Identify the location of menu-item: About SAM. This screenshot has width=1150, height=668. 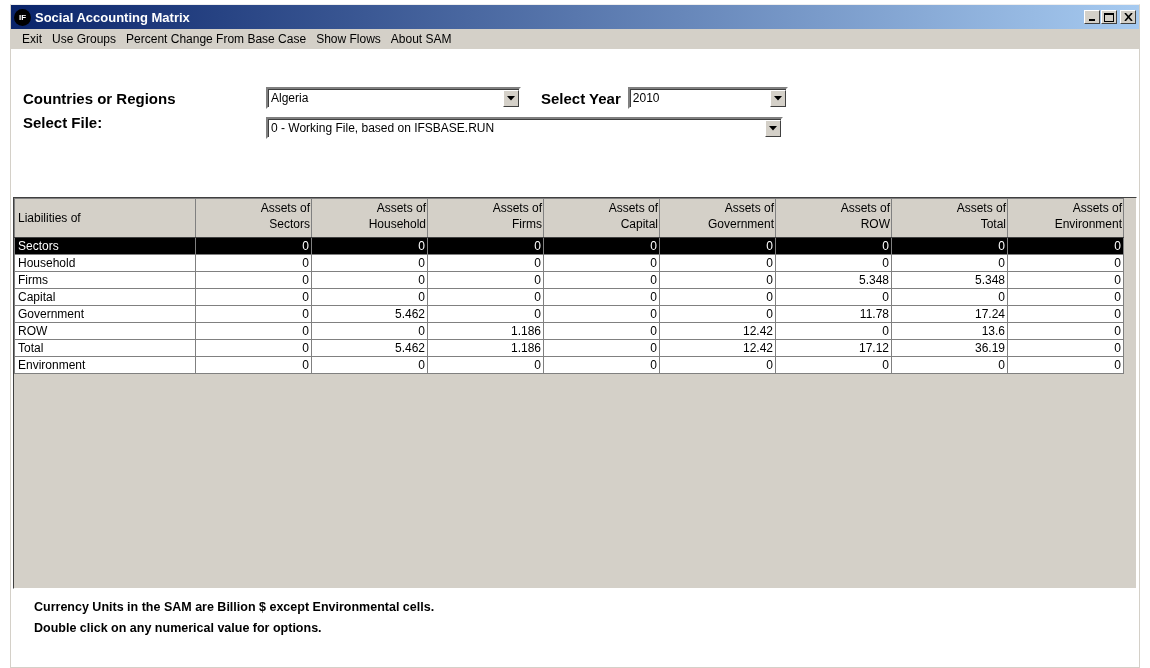
(421, 39).